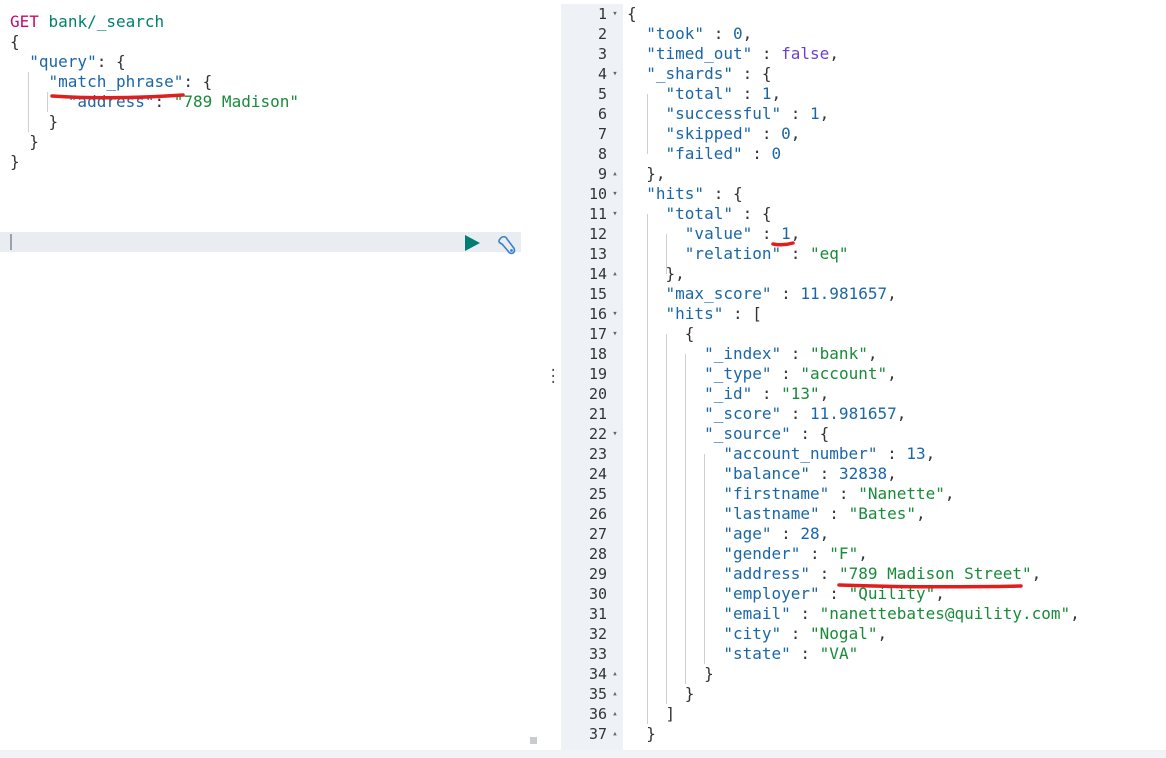 The height and width of the screenshot is (758, 1166). Describe the element at coordinates (783, 244) in the screenshot. I see `annotation-underline-value` at that location.